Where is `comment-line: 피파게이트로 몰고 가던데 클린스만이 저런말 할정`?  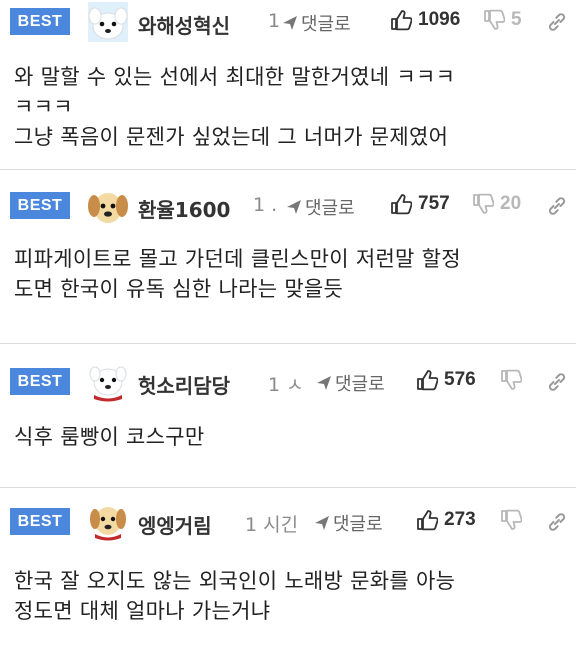 comment-line: 피파게이트로 몰고 가던데 클린스만이 저런말 할정 is located at coordinates (237, 259).